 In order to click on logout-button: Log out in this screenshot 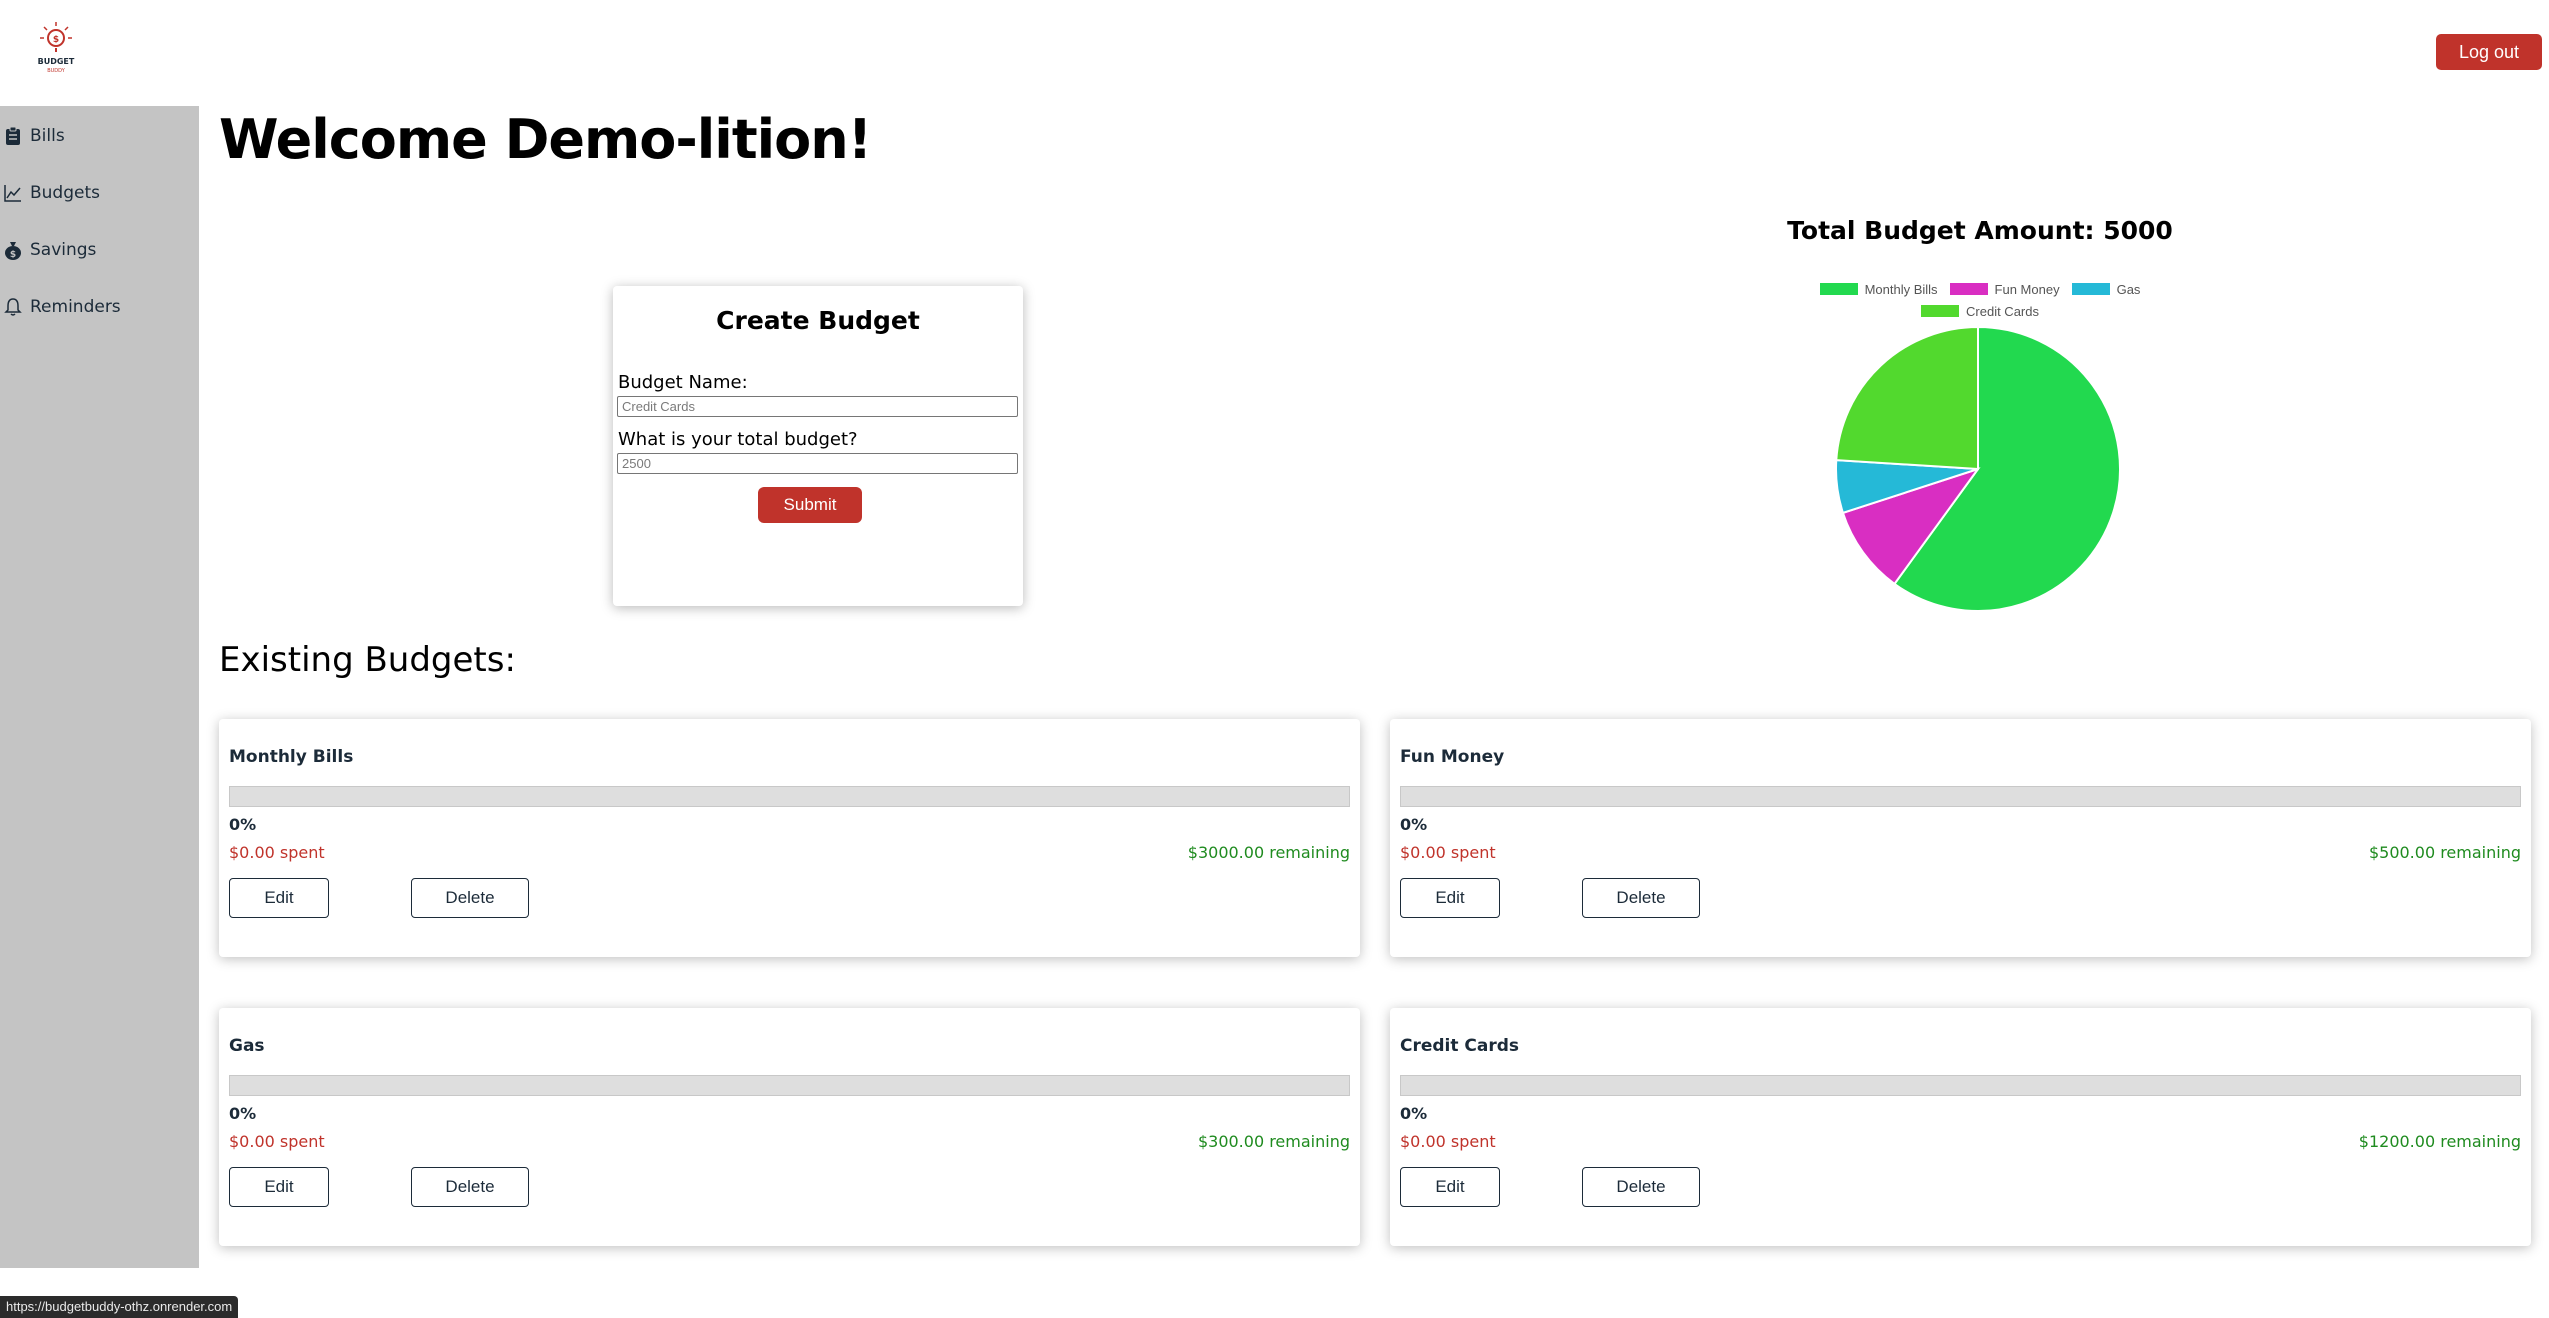, I will do `click(2489, 52)`.